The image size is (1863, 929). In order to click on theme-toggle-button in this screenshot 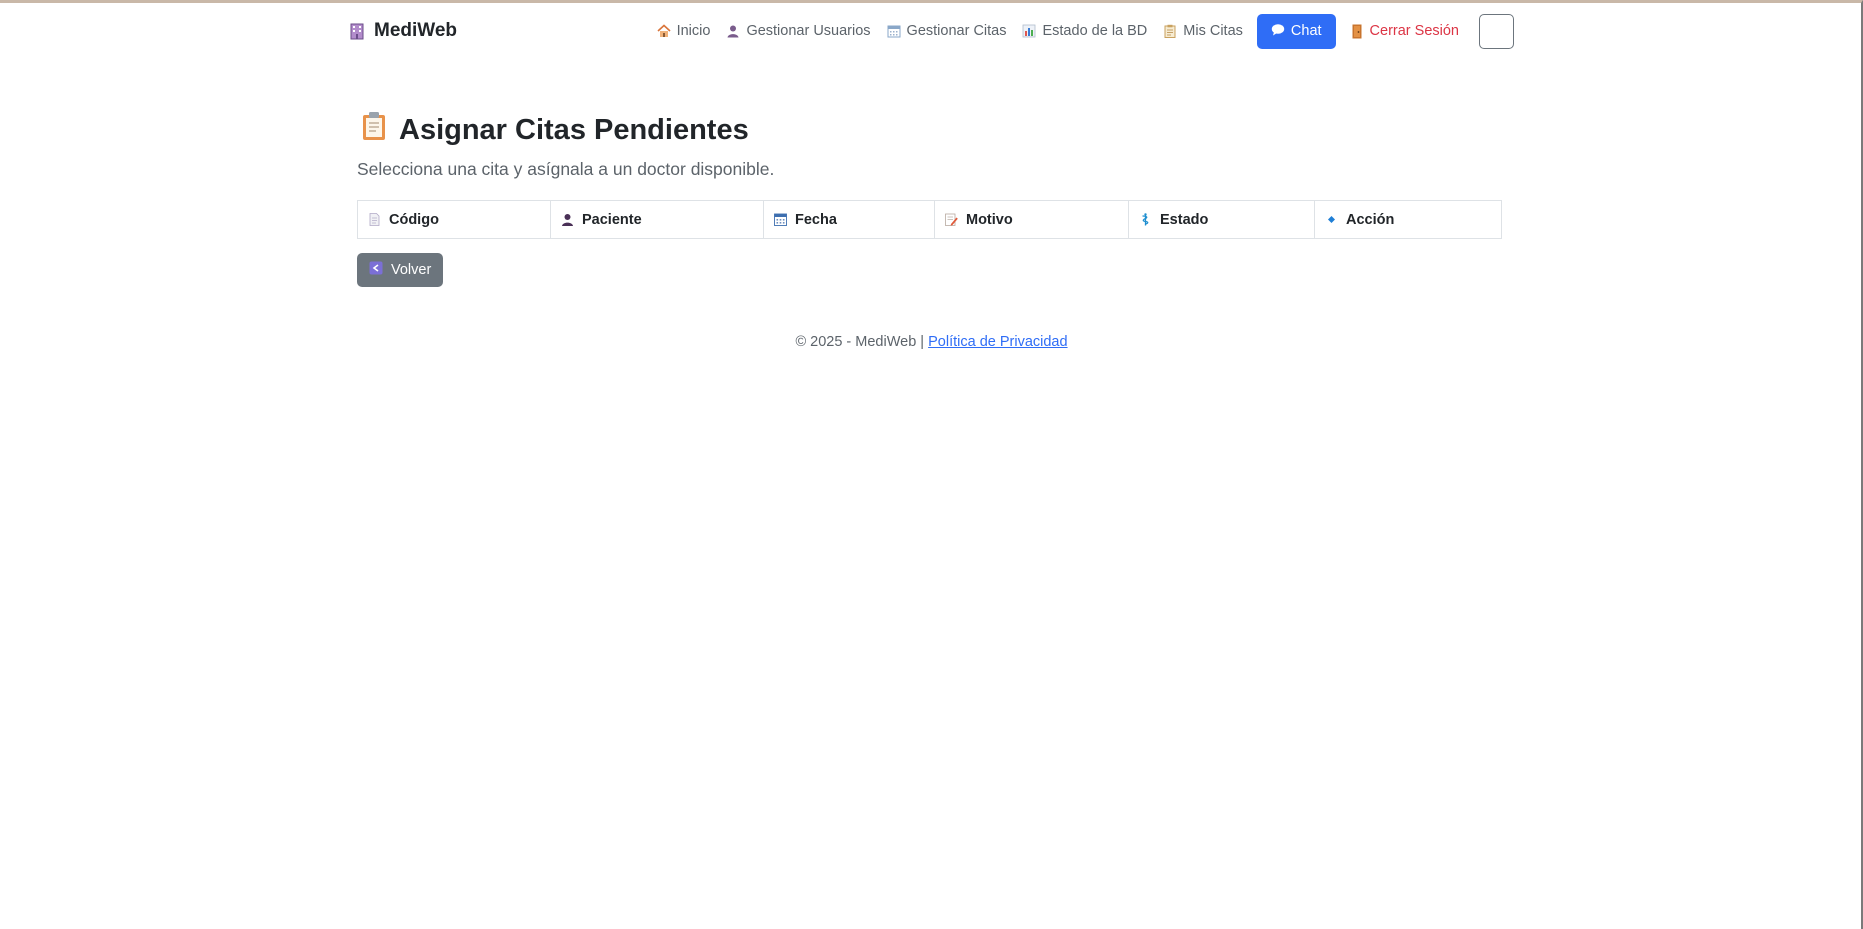, I will do `click(1496, 31)`.